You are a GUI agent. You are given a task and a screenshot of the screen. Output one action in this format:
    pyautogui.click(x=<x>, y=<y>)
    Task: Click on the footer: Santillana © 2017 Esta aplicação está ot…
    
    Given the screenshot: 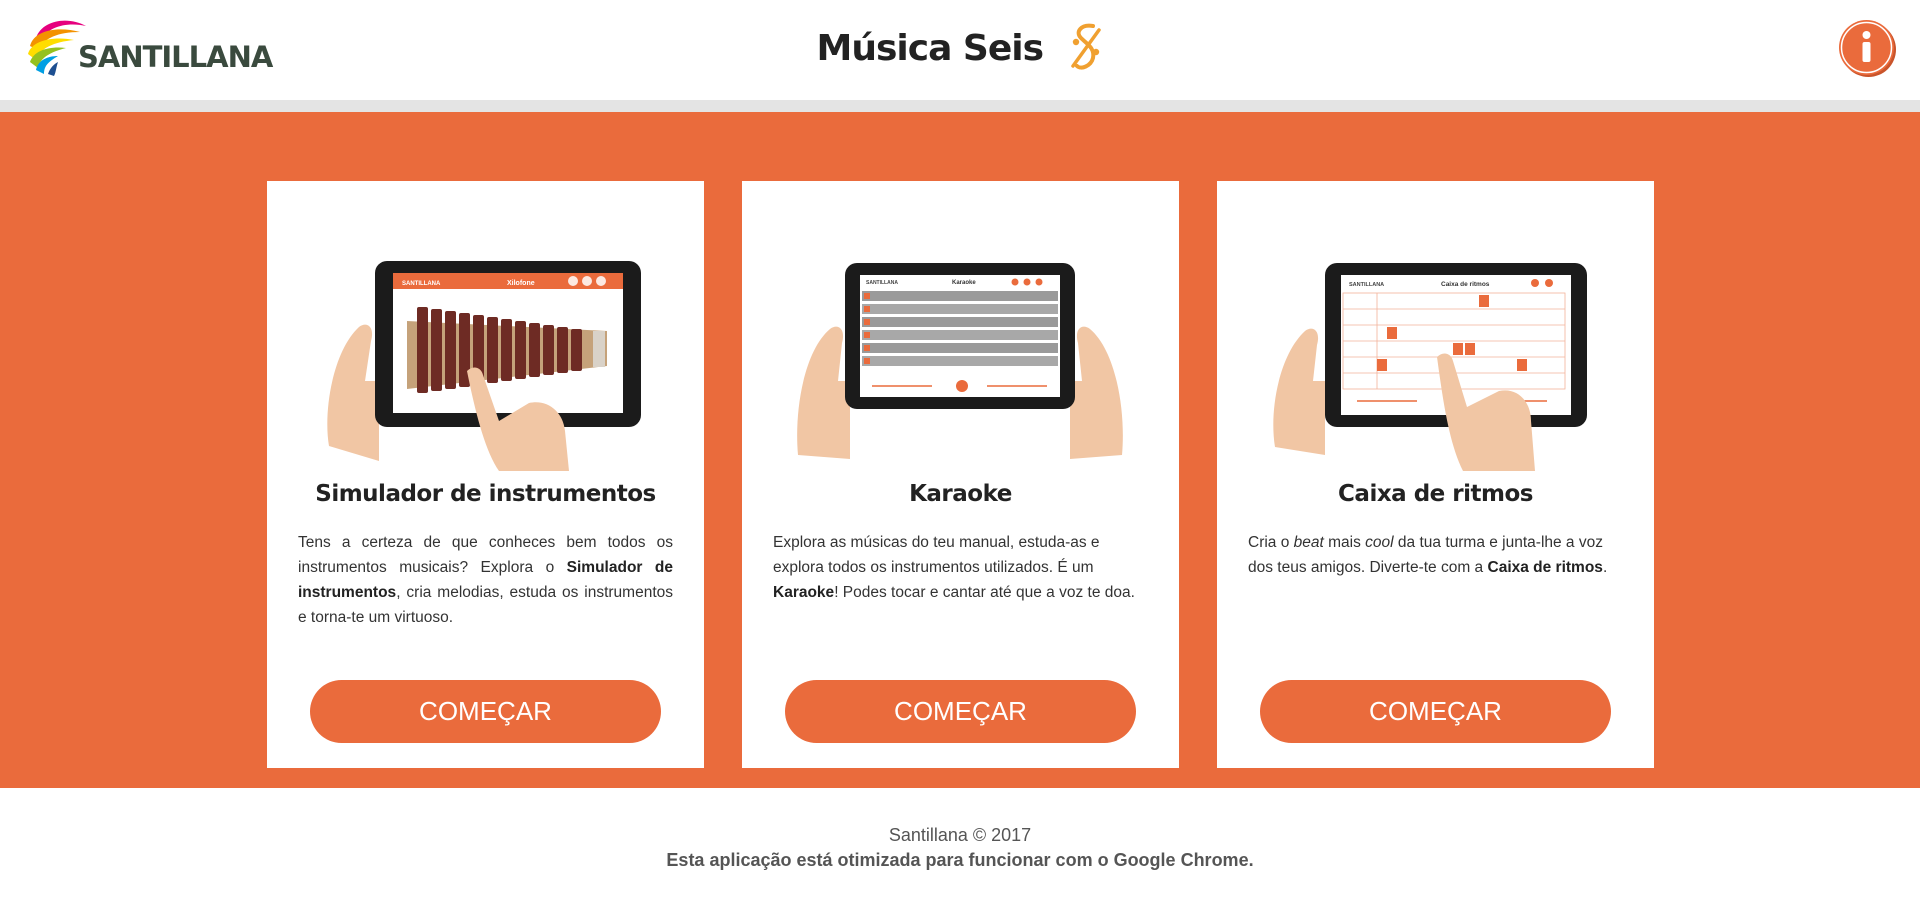 What is the action you would take?
    pyautogui.click(x=960, y=844)
    